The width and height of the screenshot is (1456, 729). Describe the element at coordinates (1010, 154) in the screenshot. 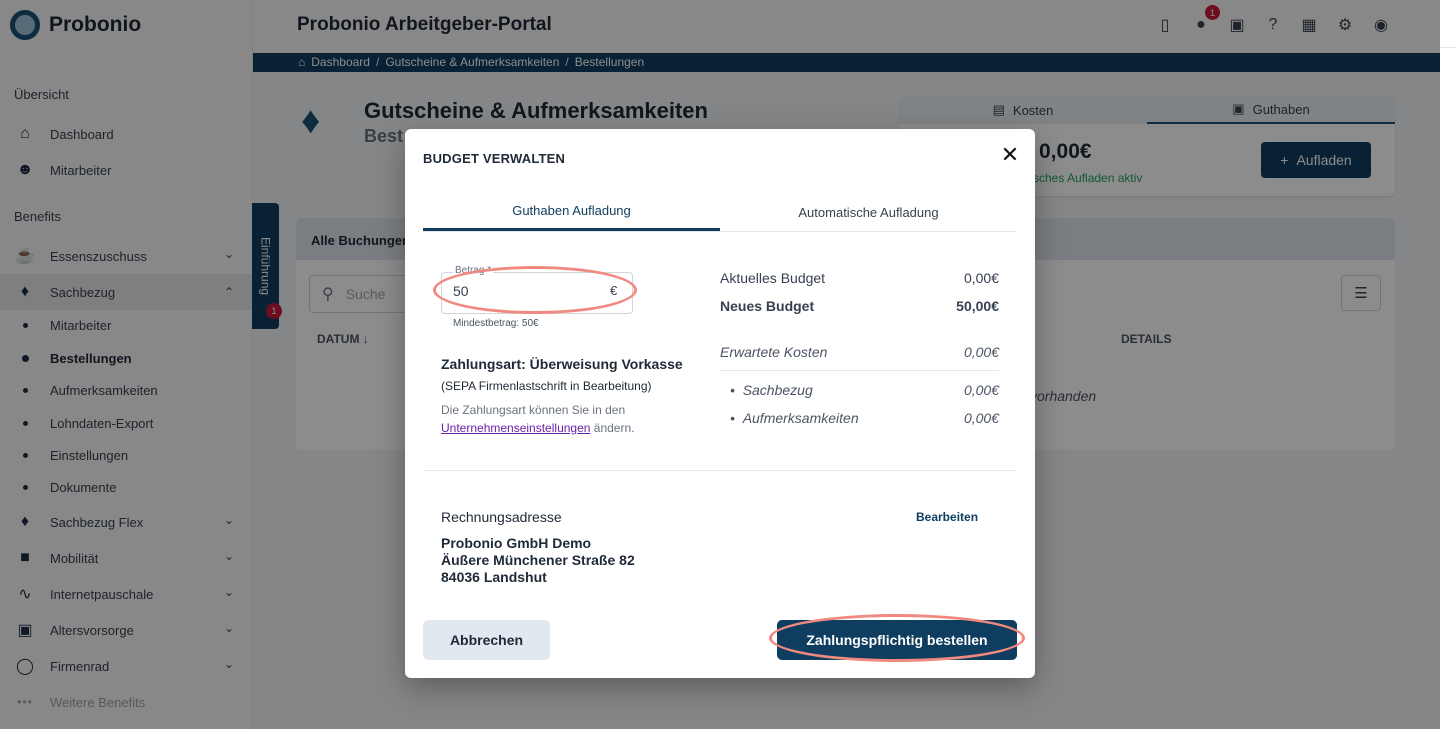

I see `close-icon: ✕` at that location.